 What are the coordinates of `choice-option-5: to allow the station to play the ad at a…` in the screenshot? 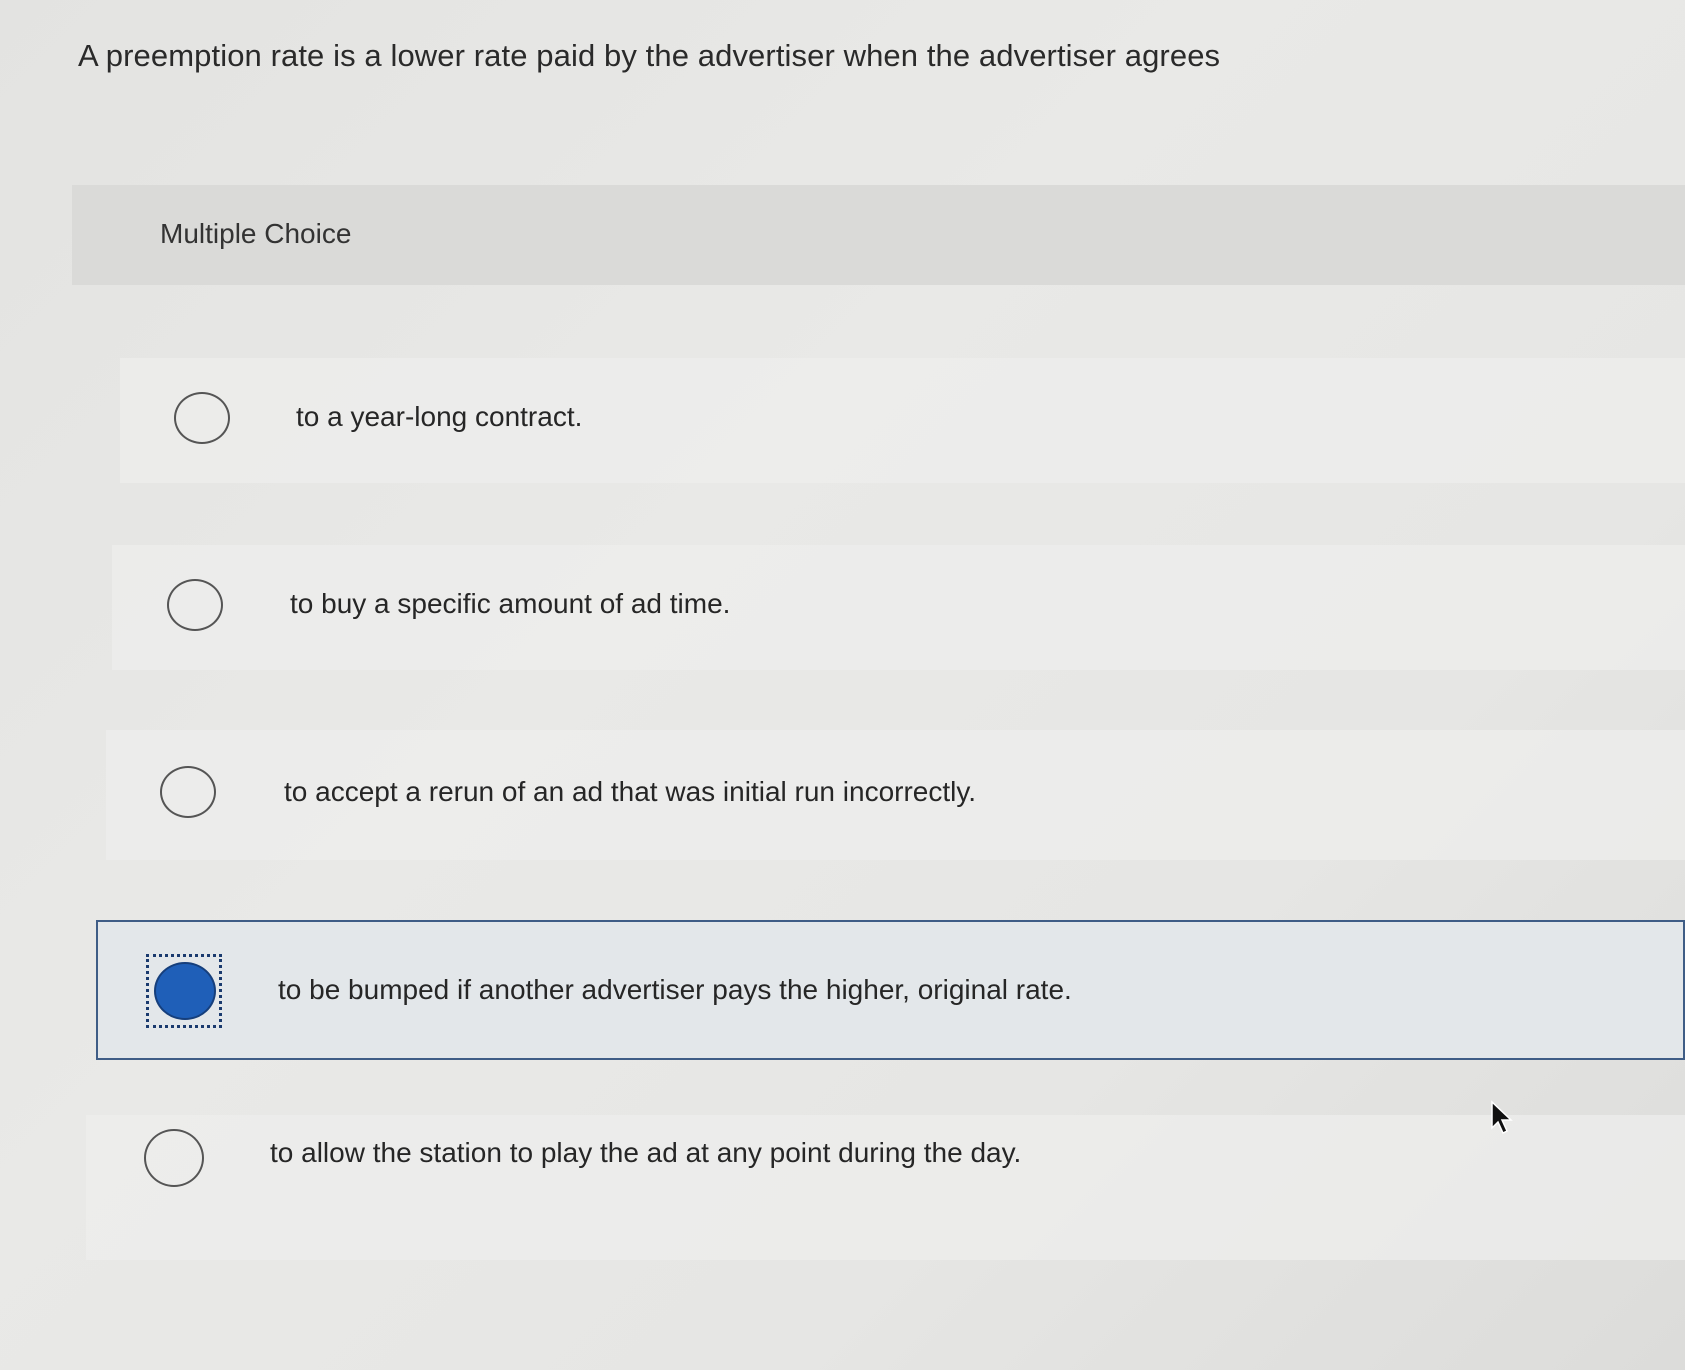 It's located at (885, 1187).